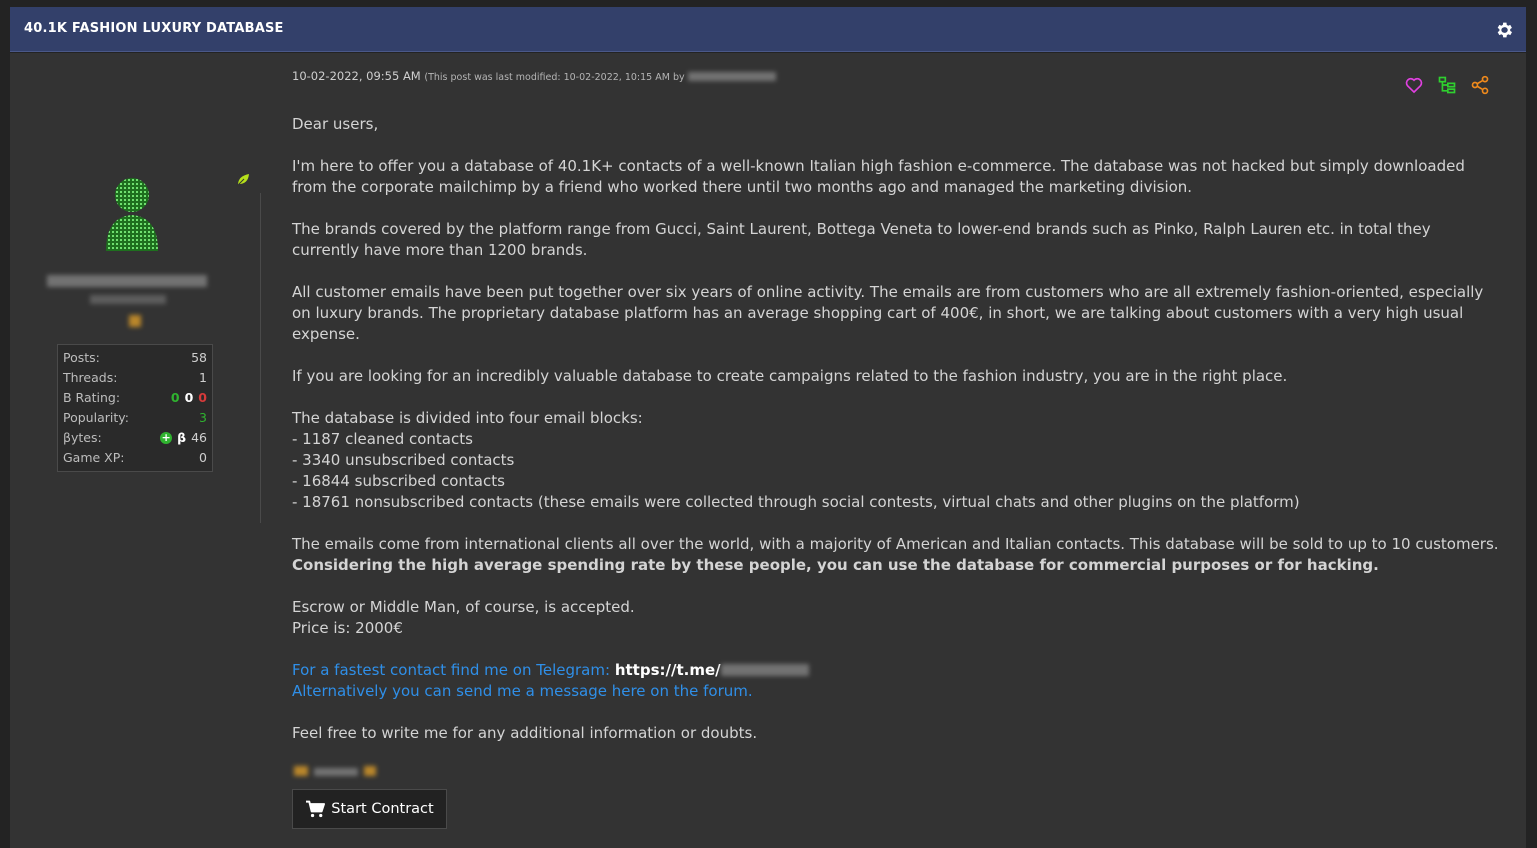  Describe the element at coordinates (732, 76) in the screenshot. I see `modifier-redacted` at that location.